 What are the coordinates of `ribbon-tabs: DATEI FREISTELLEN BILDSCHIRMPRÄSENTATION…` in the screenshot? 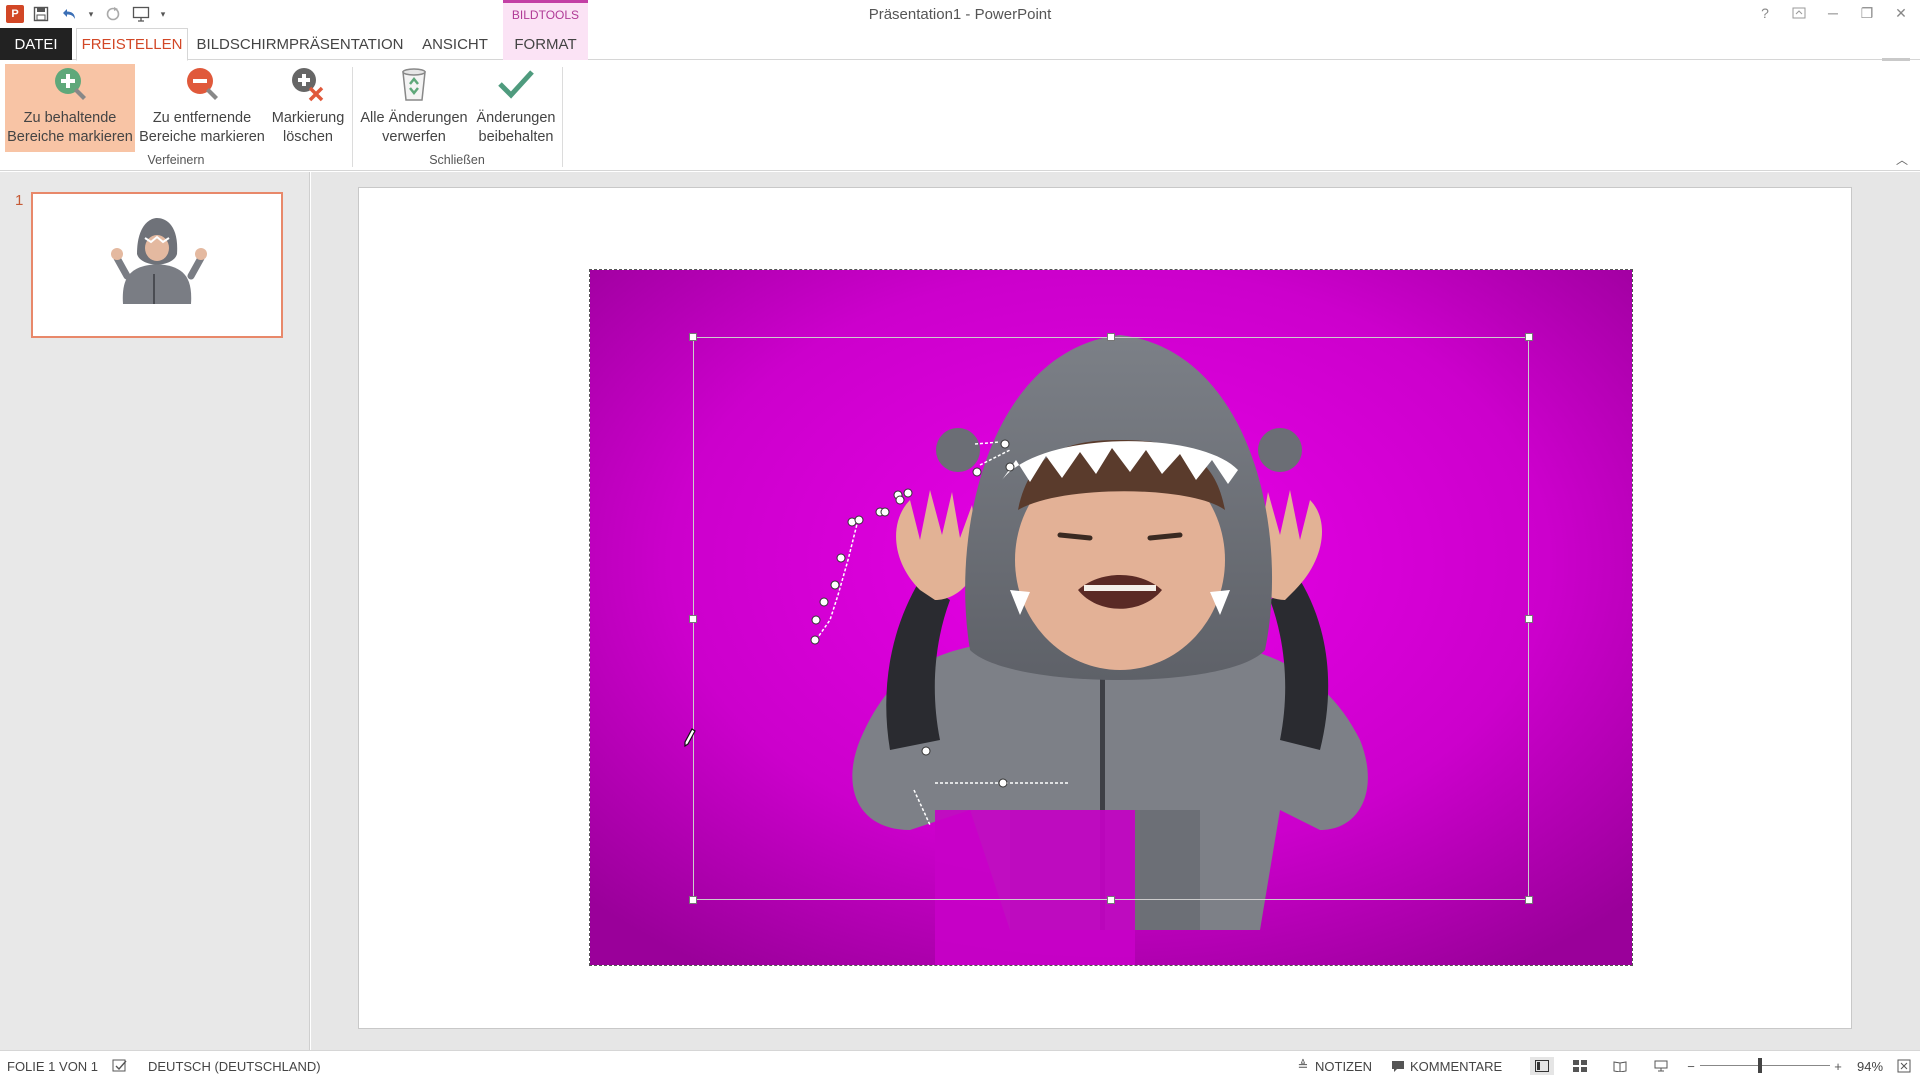 It's located at (960, 57).